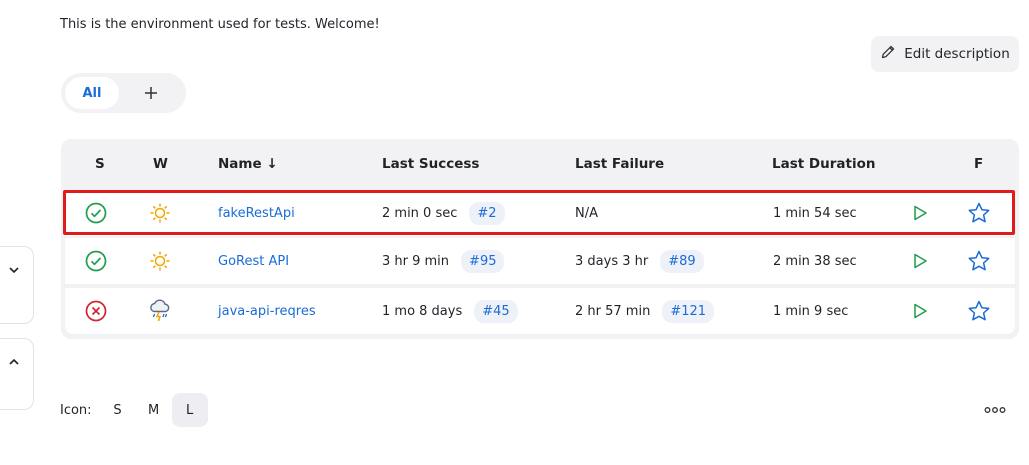 This screenshot has height=465, width=1029. Describe the element at coordinates (682, 261) in the screenshot. I see `build-badge: #89` at that location.